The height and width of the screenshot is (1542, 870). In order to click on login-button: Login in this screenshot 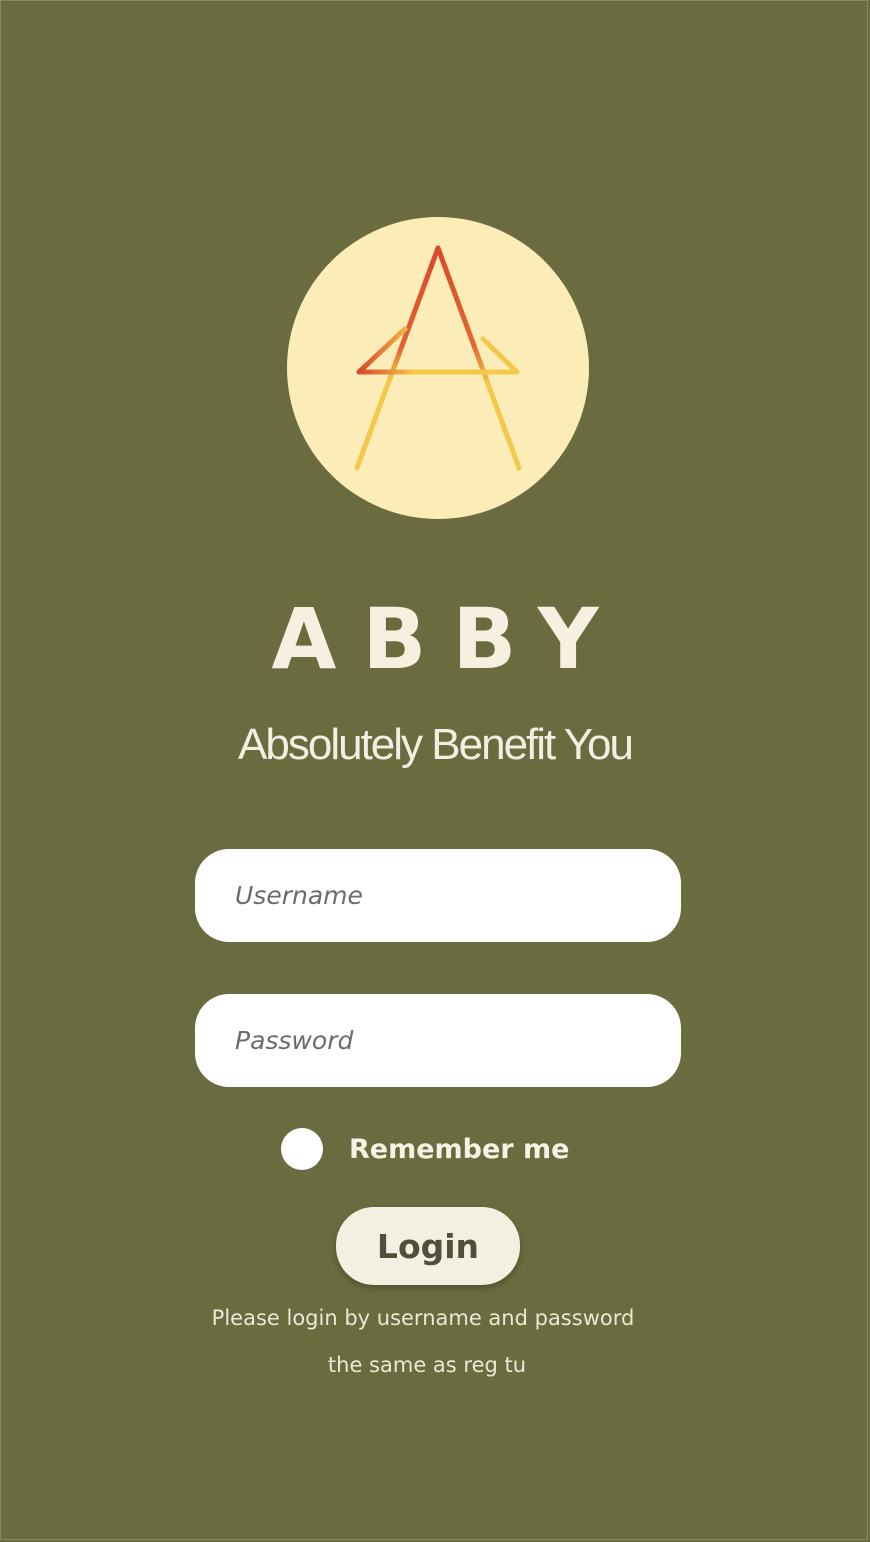, I will do `click(428, 1246)`.